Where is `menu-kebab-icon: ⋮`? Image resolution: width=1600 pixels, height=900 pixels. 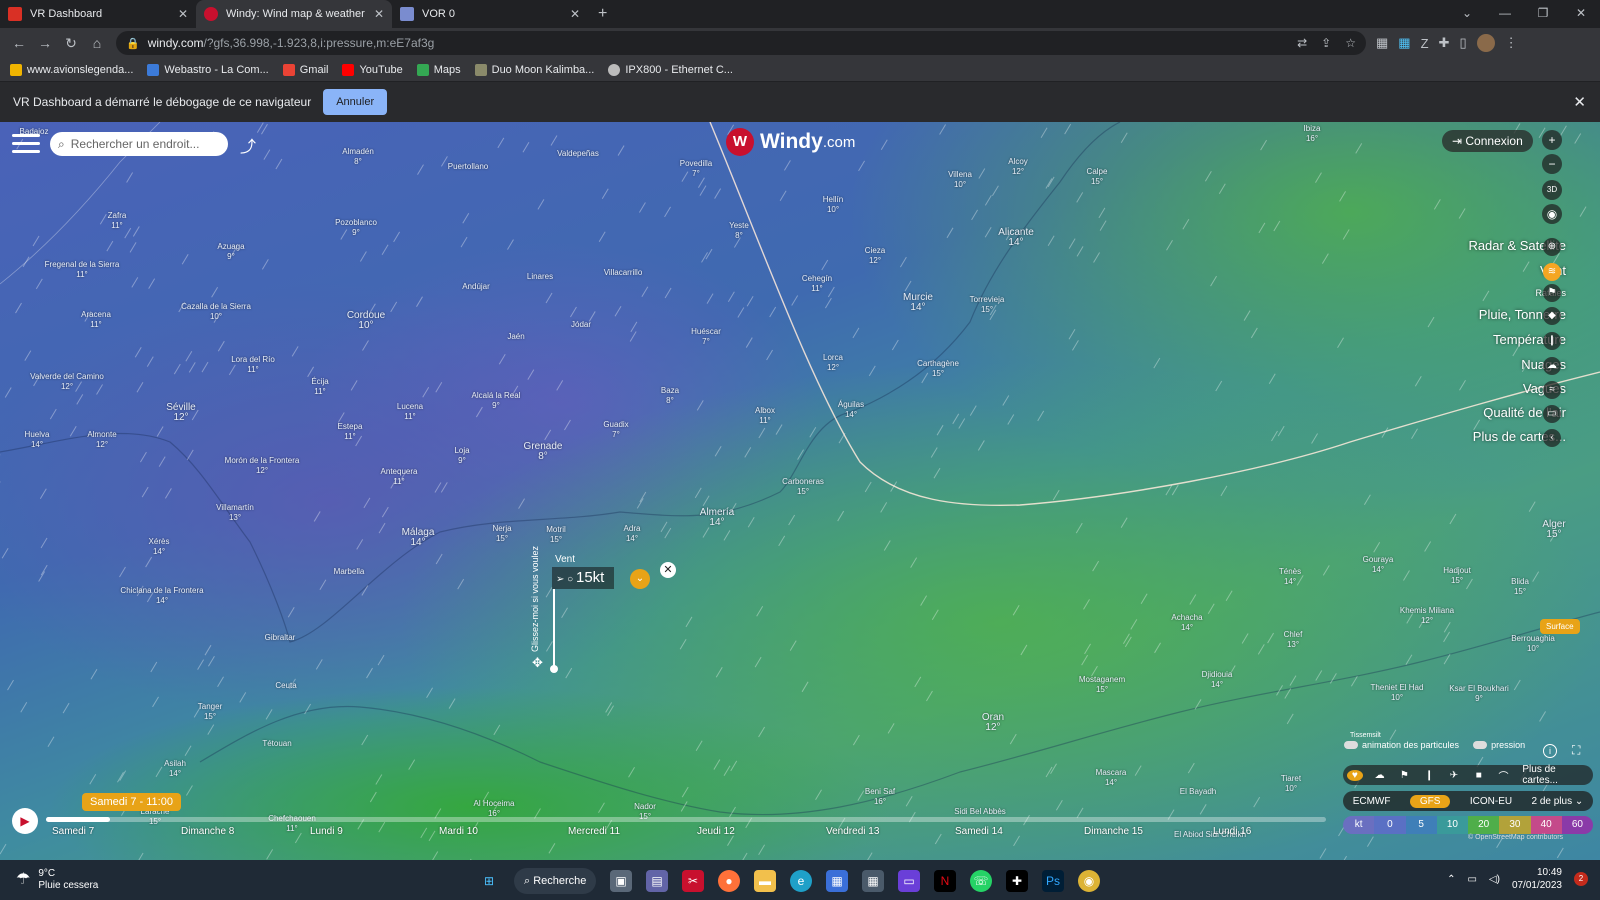 menu-kebab-icon: ⋮ is located at coordinates (1511, 43).